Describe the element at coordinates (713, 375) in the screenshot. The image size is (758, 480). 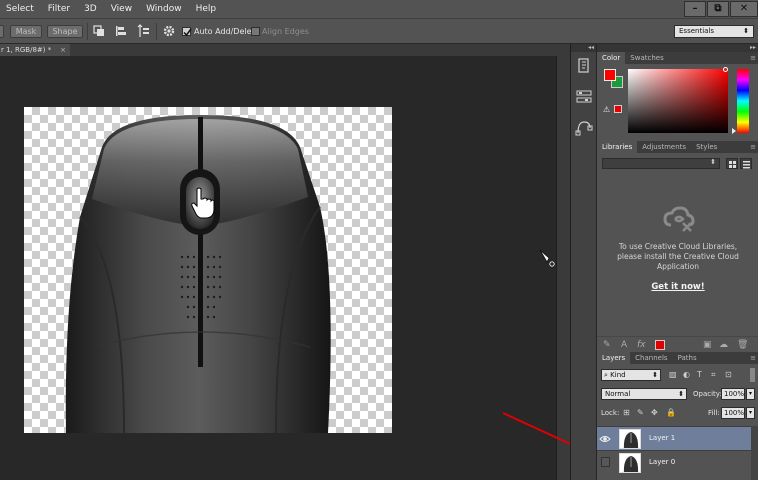
I see `shape-filter-icon: ⌗` at that location.